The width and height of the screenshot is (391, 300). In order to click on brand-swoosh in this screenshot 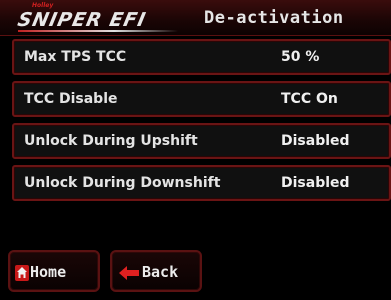, I will do `click(98, 31)`.